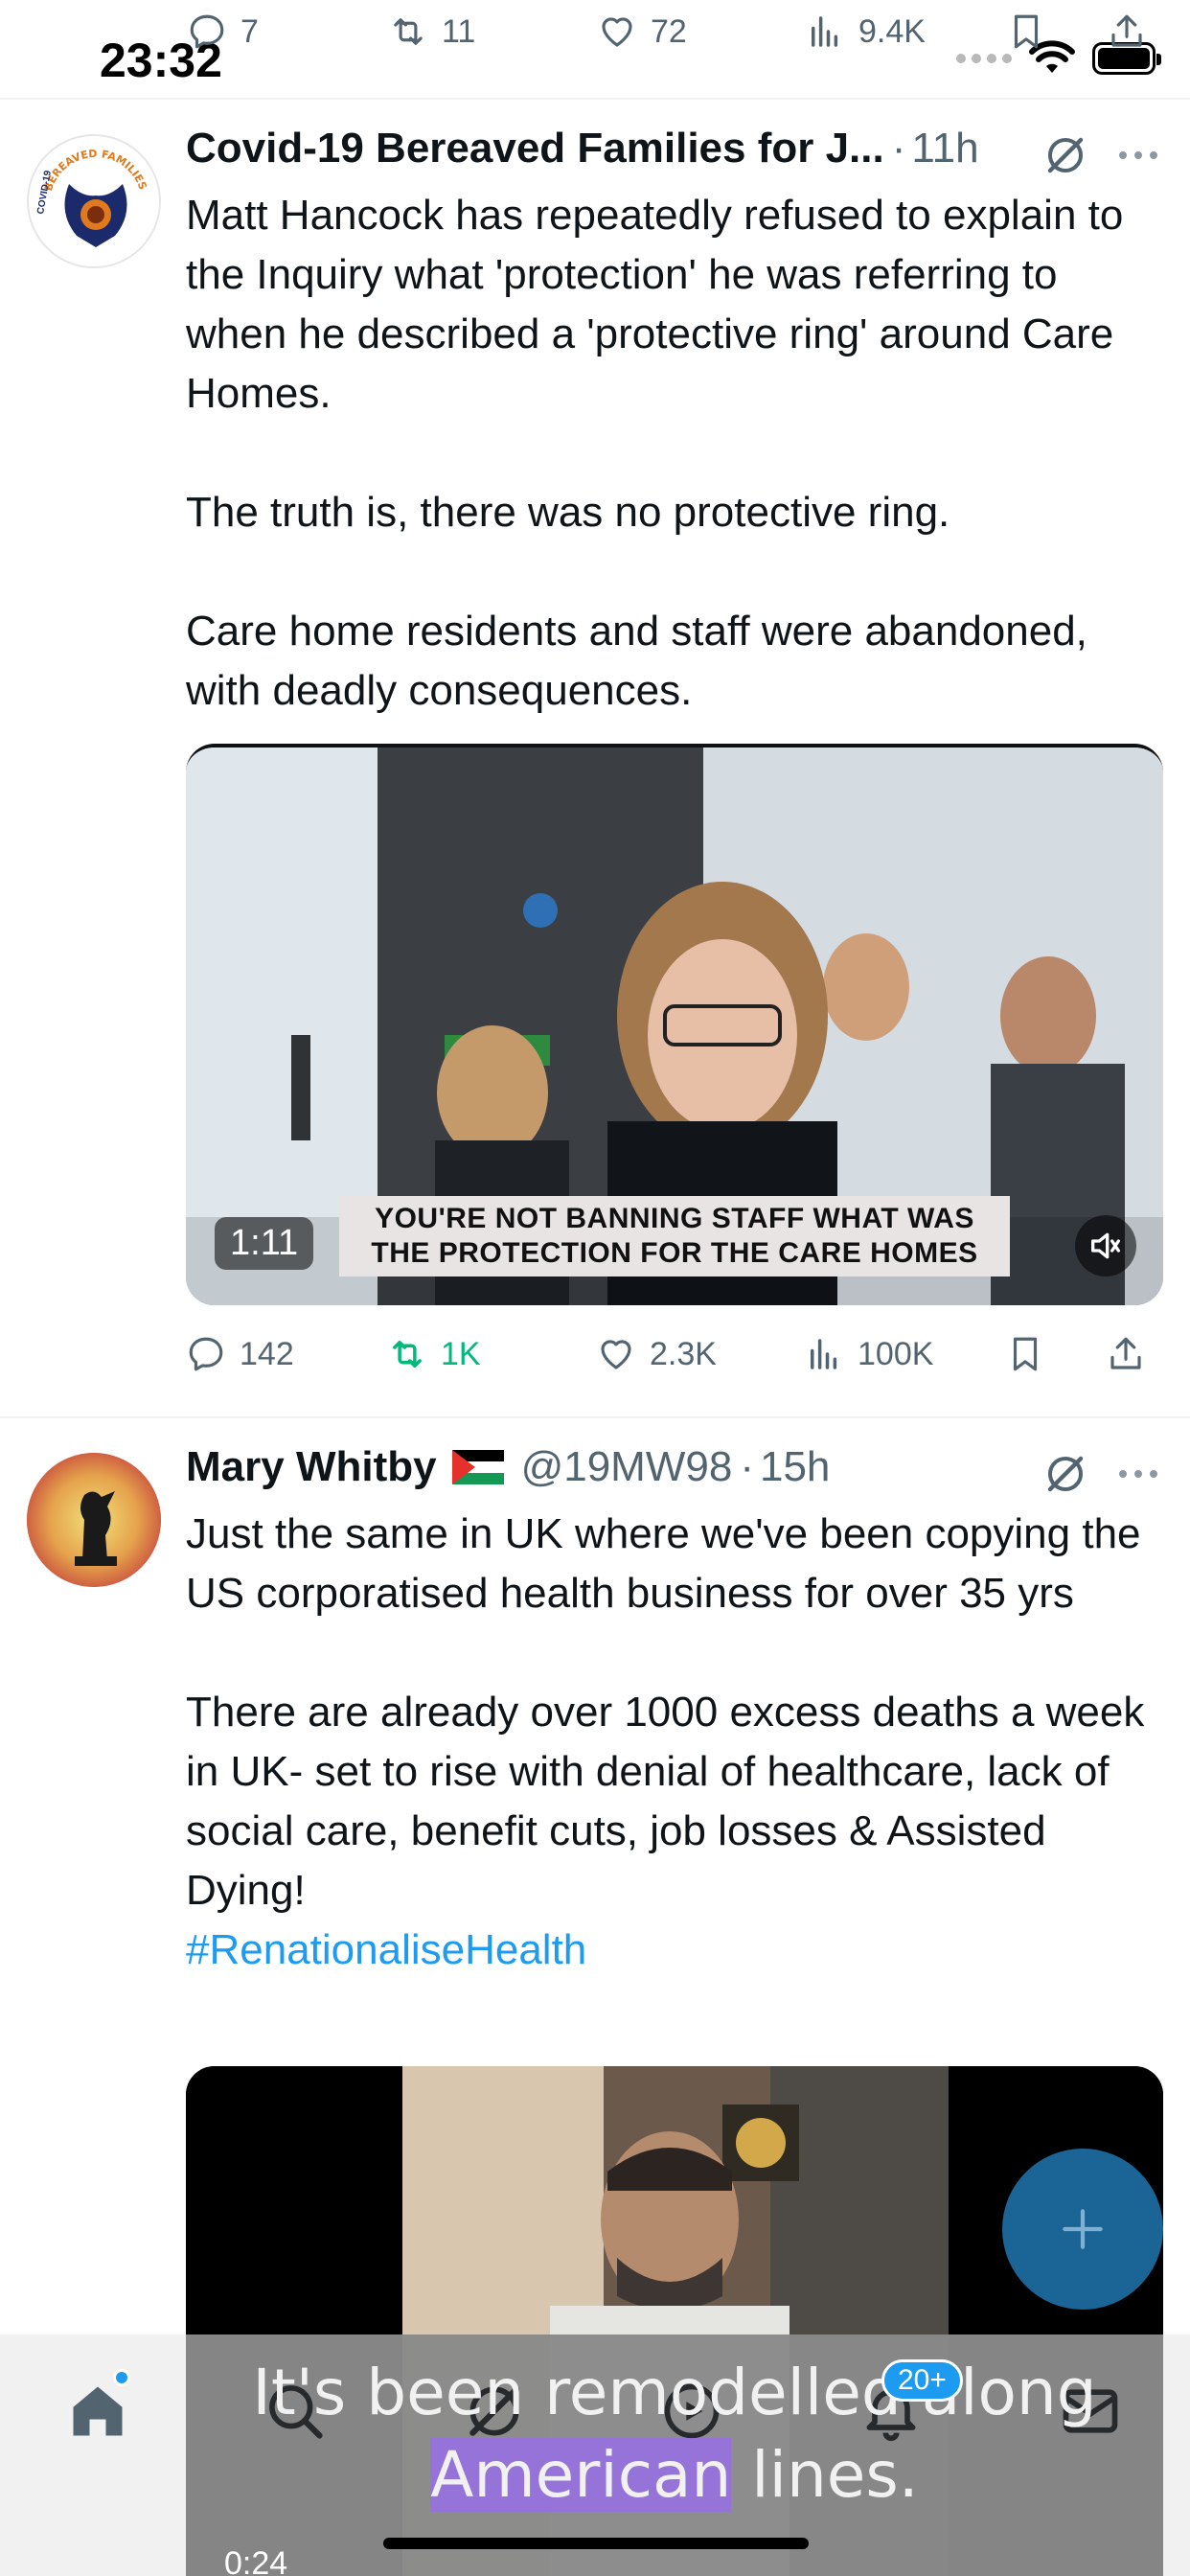 The width and height of the screenshot is (1190, 2576). What do you see at coordinates (669, 31) in the screenshot?
I see `like-count: 72` at bounding box center [669, 31].